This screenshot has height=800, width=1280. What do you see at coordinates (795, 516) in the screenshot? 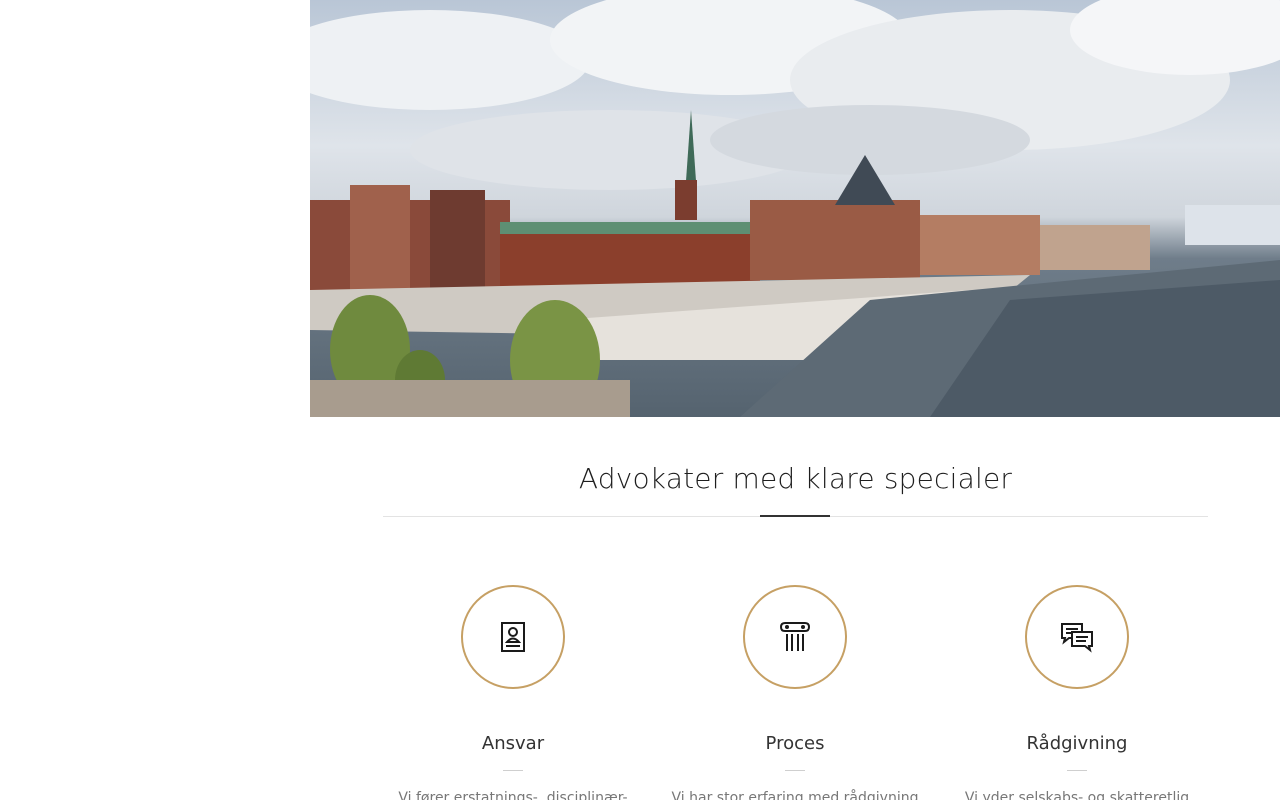
I see `section-divider-accent` at bounding box center [795, 516].